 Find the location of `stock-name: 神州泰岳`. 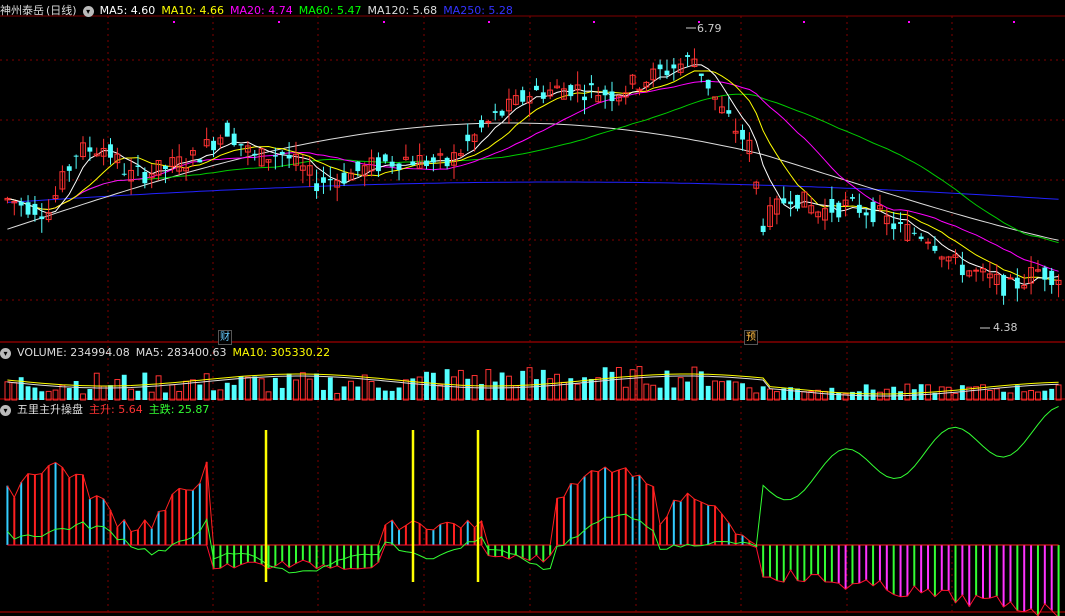

stock-name: 神州泰岳 is located at coordinates (22, 11).